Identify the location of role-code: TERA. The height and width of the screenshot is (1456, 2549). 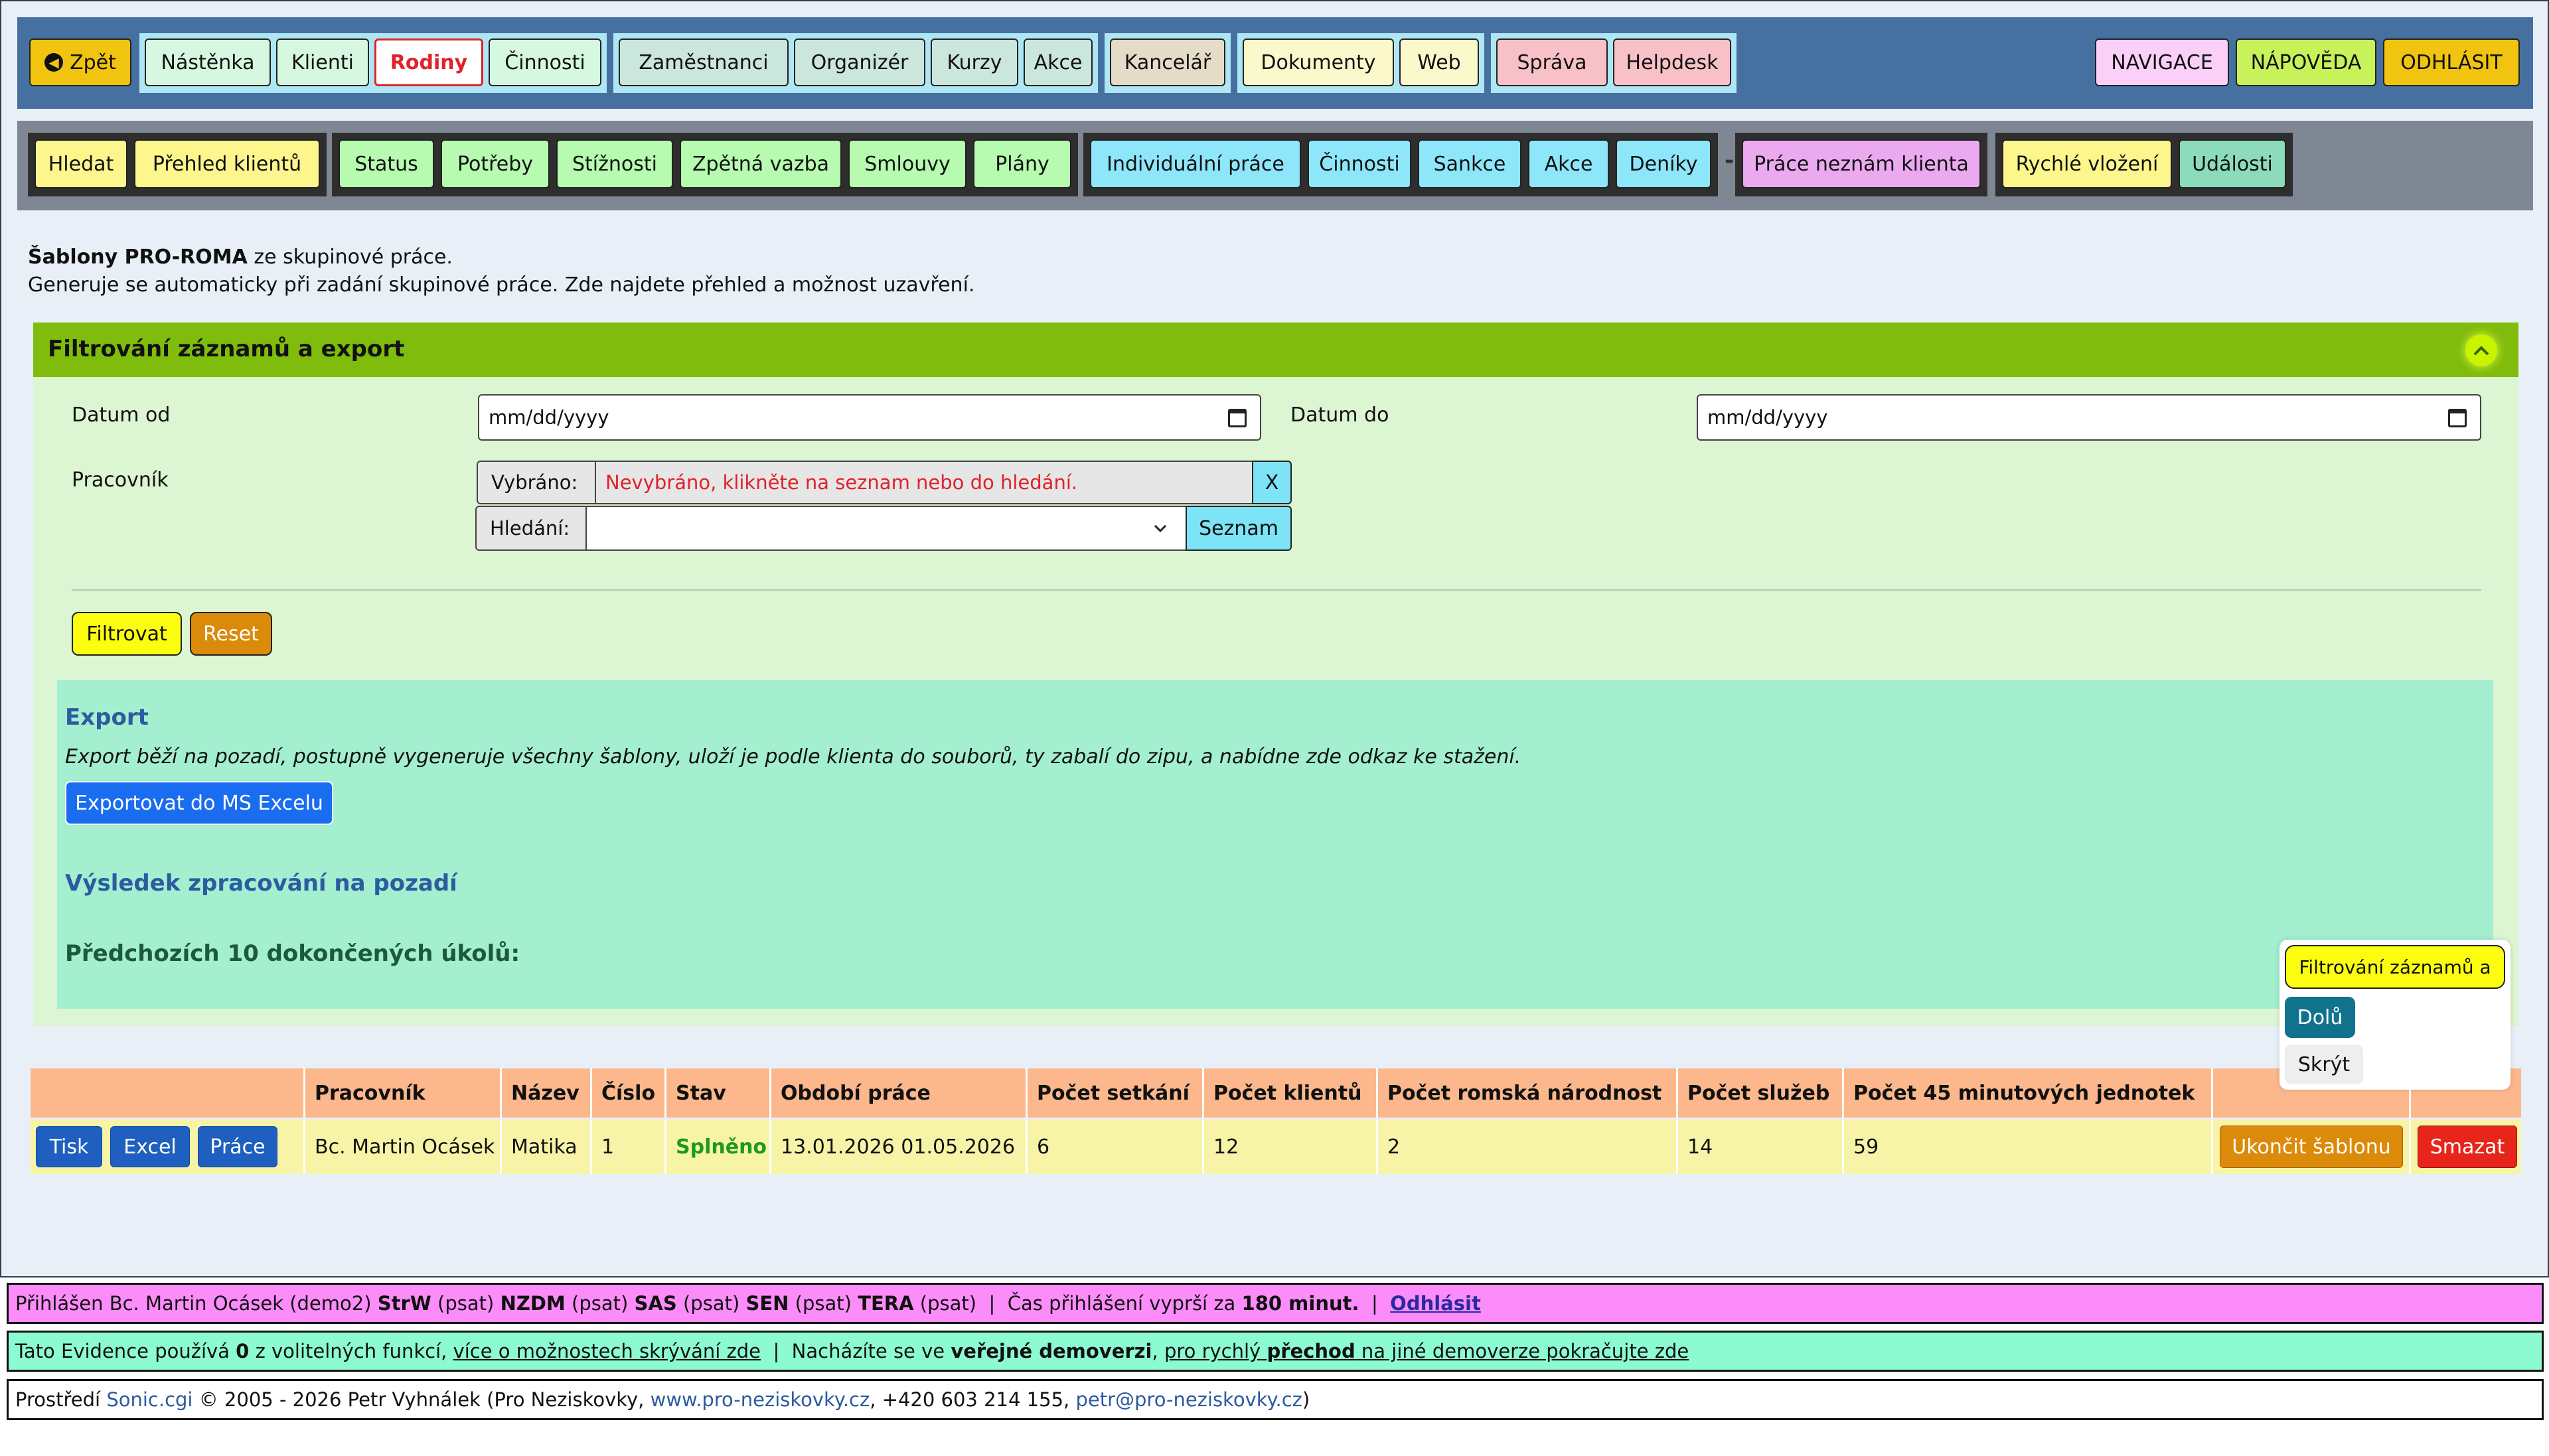
(886, 1303).